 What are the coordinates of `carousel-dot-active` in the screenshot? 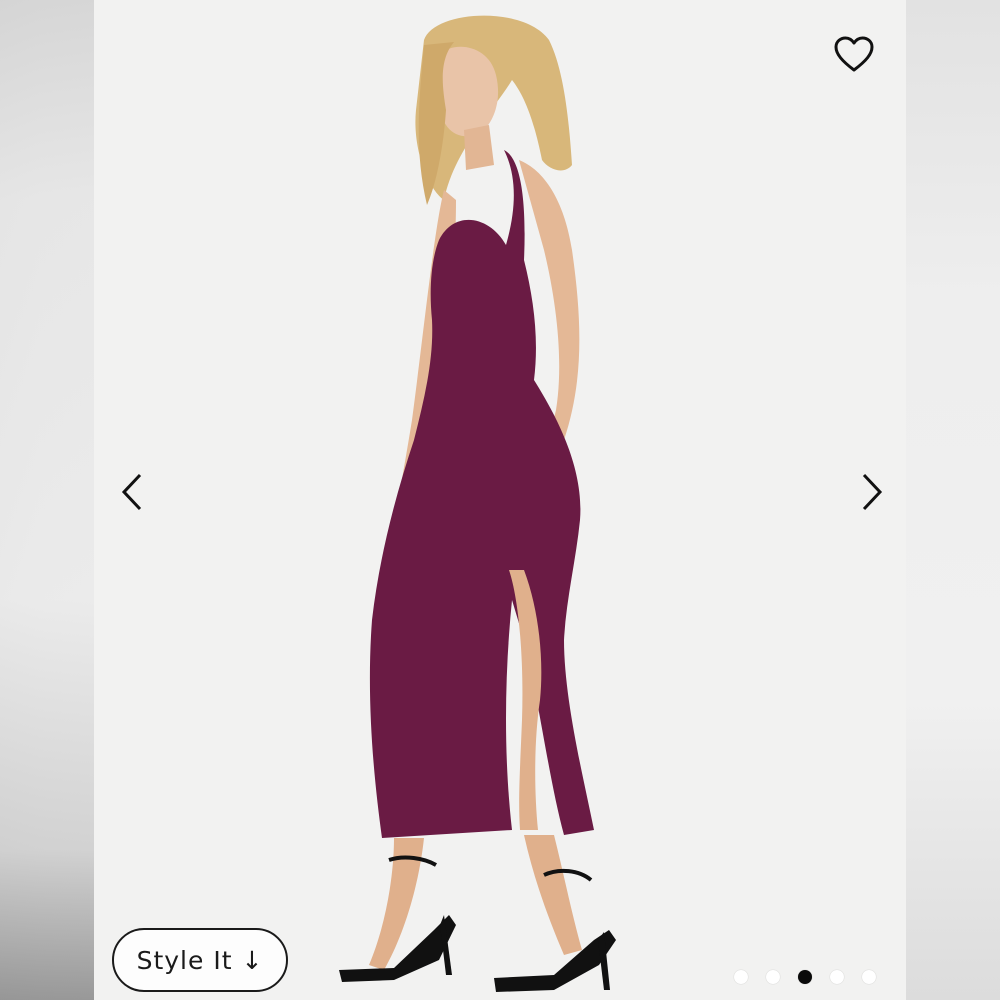 It's located at (805, 977).